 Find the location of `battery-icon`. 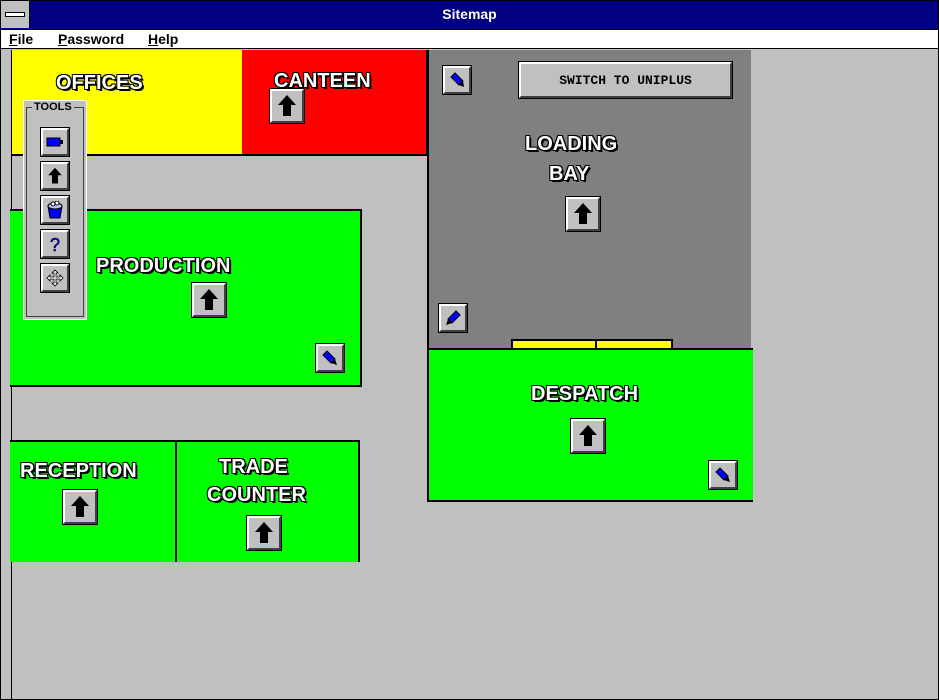

battery-icon is located at coordinates (54, 142).